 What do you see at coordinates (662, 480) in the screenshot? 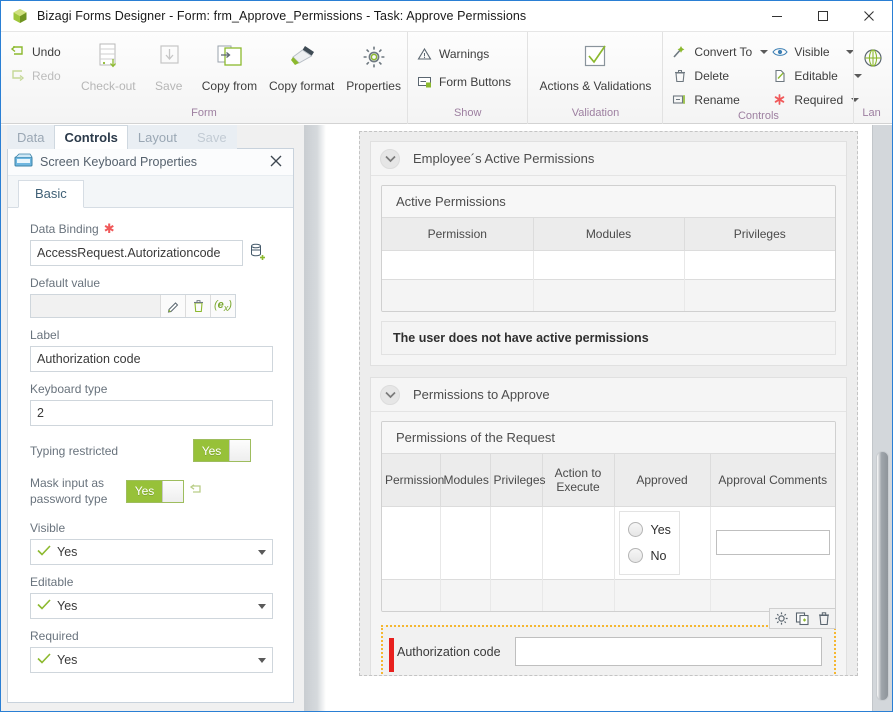
I see `column-header-approved: Approved` at bounding box center [662, 480].